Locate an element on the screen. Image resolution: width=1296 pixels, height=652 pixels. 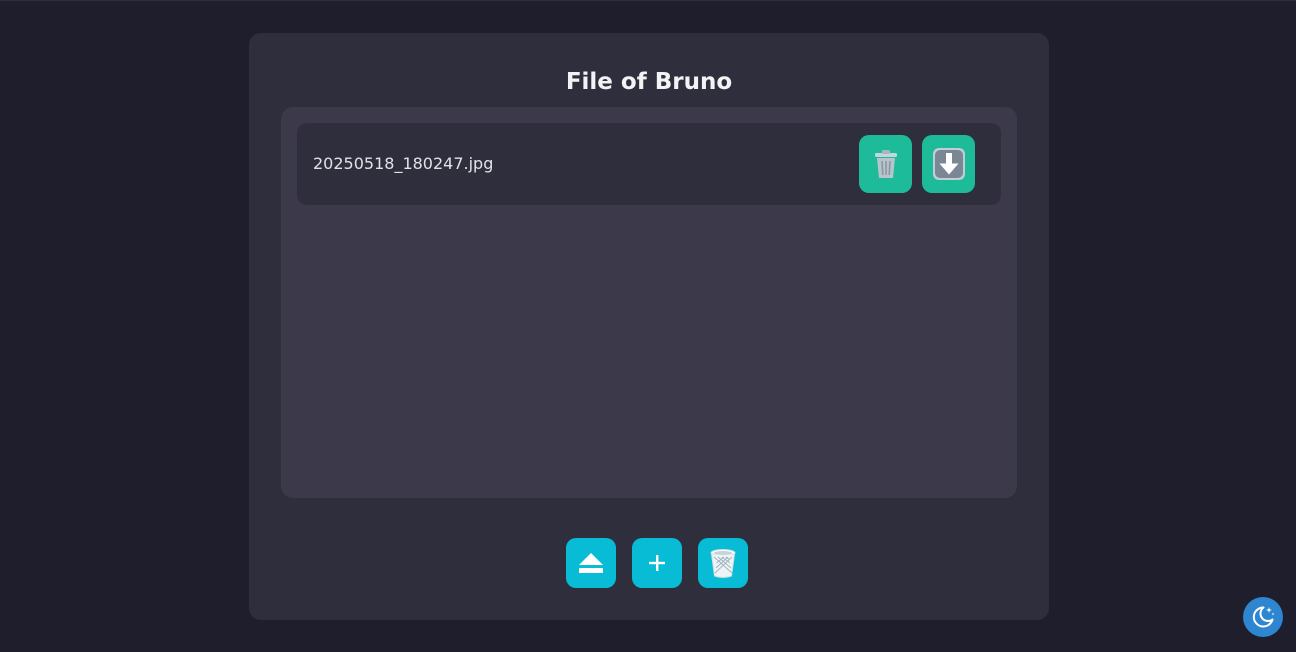
theme-toggle-button is located at coordinates (1263, 617).